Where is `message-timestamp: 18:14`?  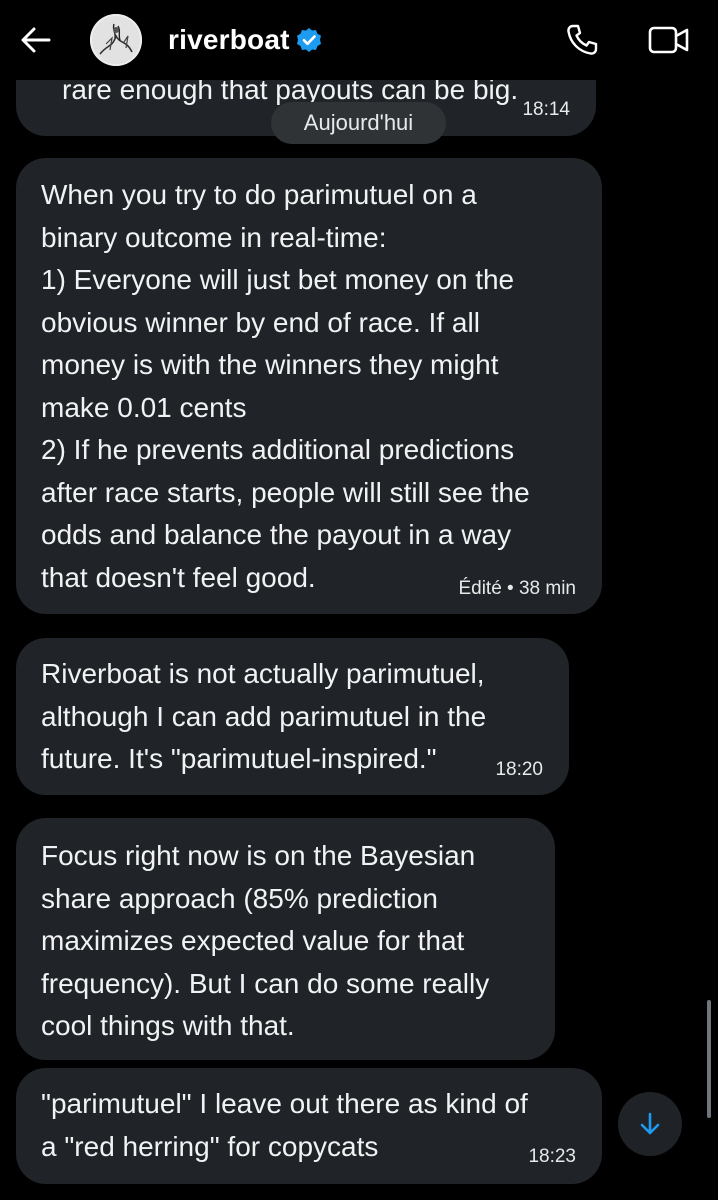 message-timestamp: 18:14 is located at coordinates (546, 109).